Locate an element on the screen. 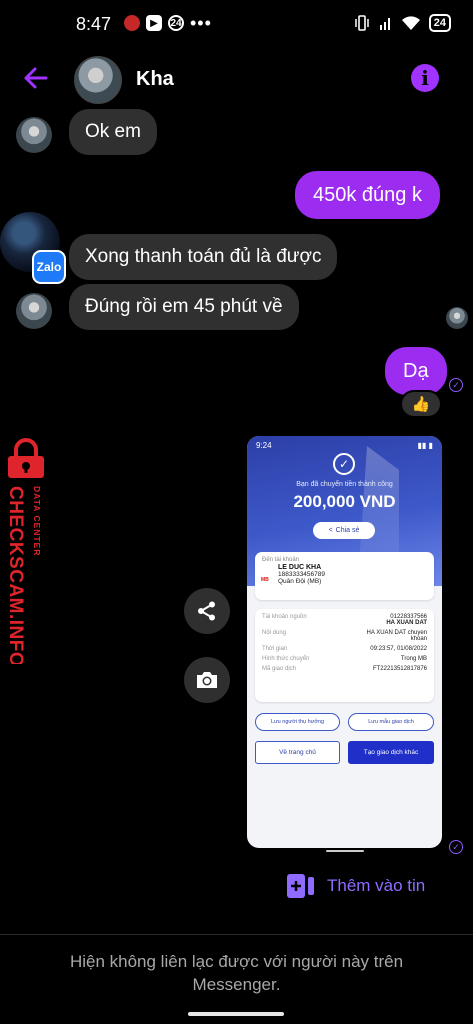  battery-icon: 24 is located at coordinates (439, 23).